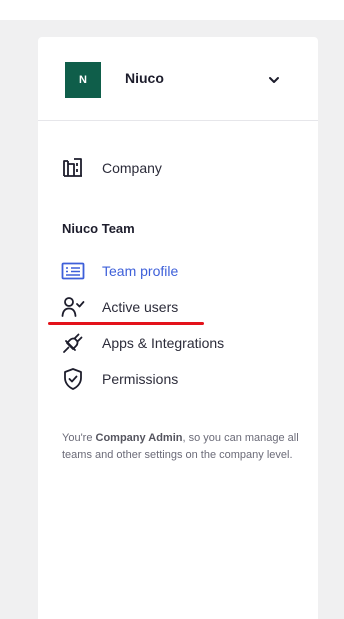 The height and width of the screenshot is (619, 344). I want to click on nav-item-label: Apps & Integrations, so click(163, 343).